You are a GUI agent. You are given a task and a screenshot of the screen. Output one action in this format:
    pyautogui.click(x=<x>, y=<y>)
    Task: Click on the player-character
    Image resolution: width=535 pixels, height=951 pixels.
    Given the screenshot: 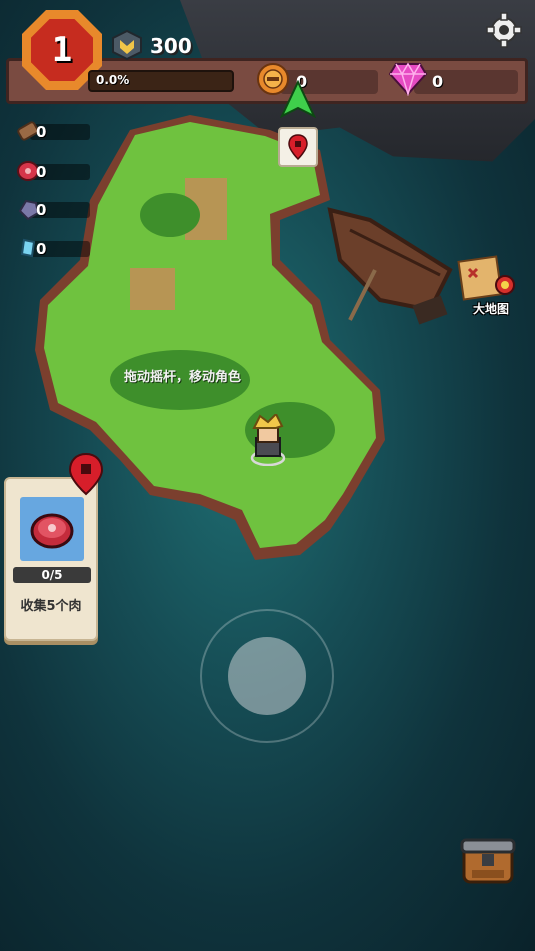 What is the action you would take?
    pyautogui.click(x=268, y=440)
    